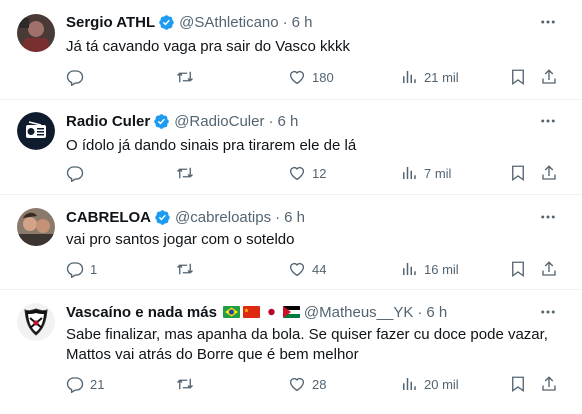 This screenshot has height=414, width=582. What do you see at coordinates (228, 22) in the screenshot?
I see `handle: @SAthleticano` at bounding box center [228, 22].